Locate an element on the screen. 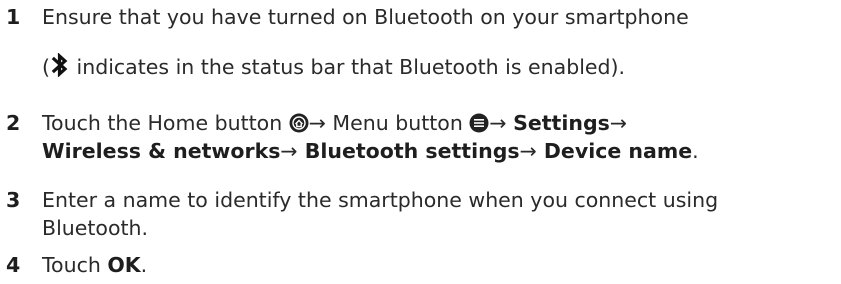  step-number: 1 is located at coordinates (13, 17).